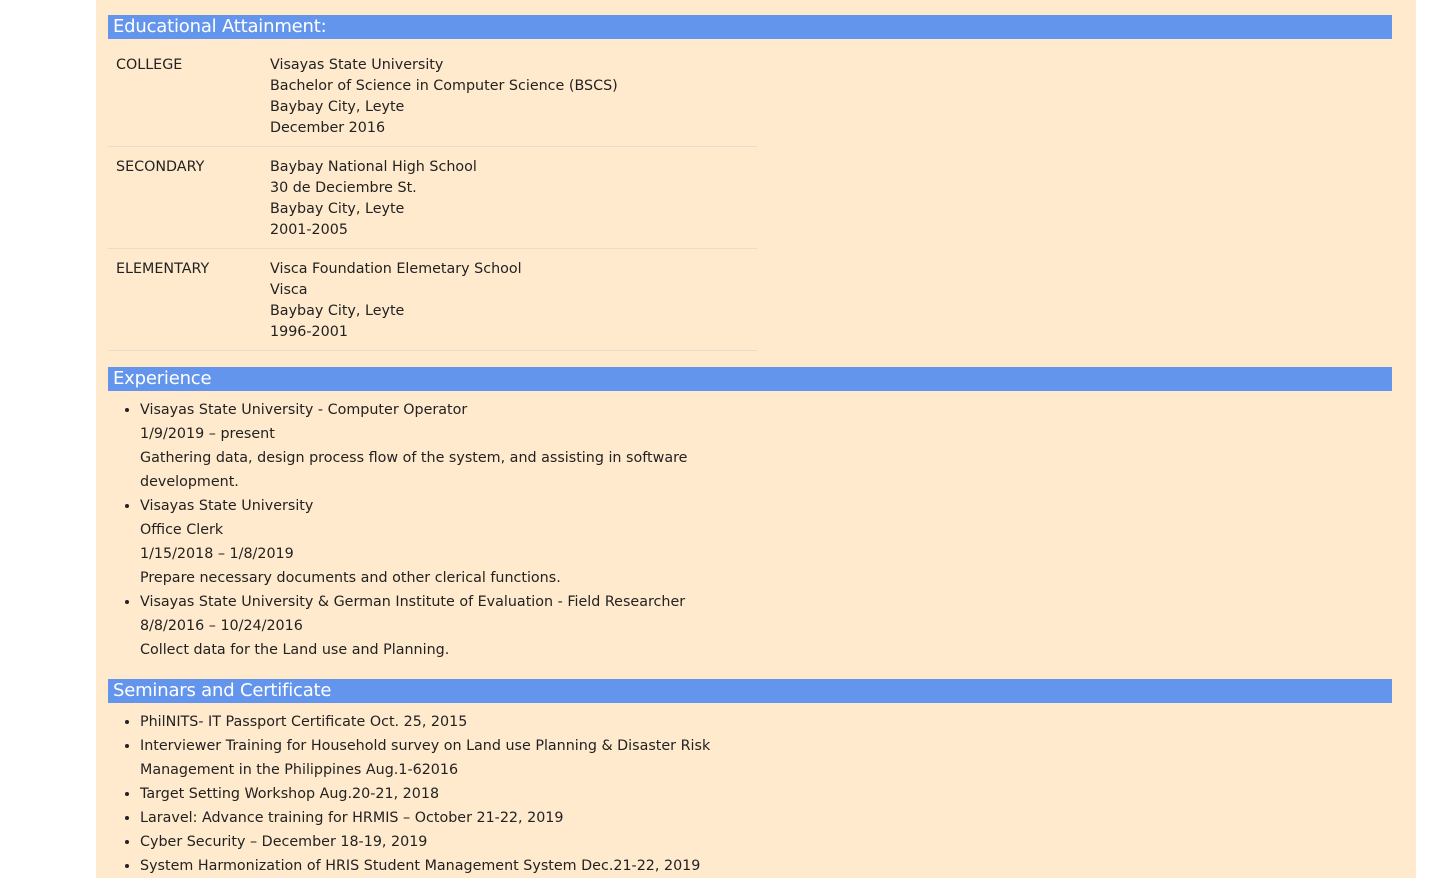  Describe the element at coordinates (163, 269) in the screenshot. I see `education-level: ELEMENTARY` at that location.